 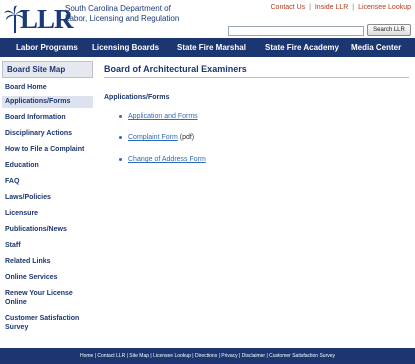 I want to click on nav-labor-programs: Labor Programs, so click(x=47, y=47).